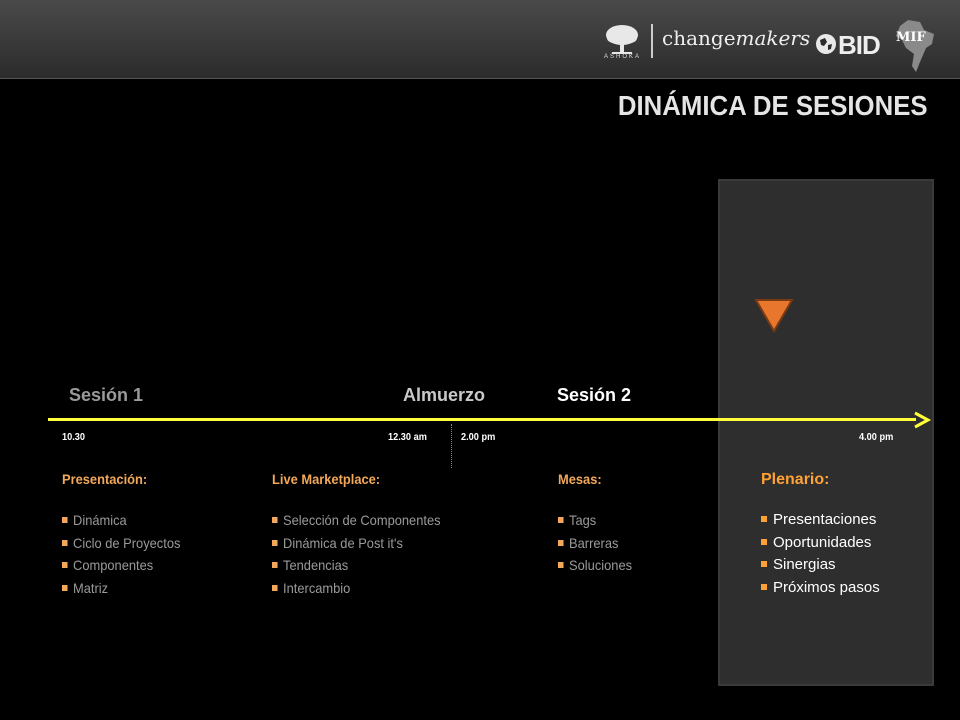  I want to click on mif-logo: MIF, so click(911, 37).